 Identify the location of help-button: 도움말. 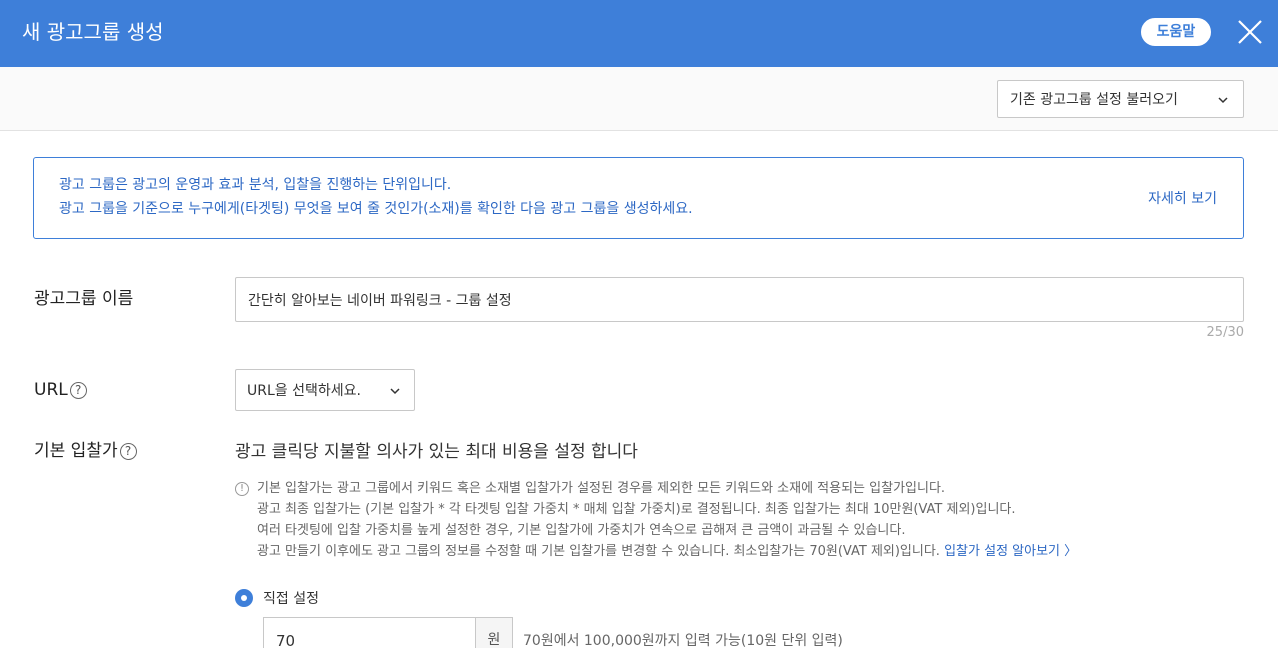
(1176, 32).